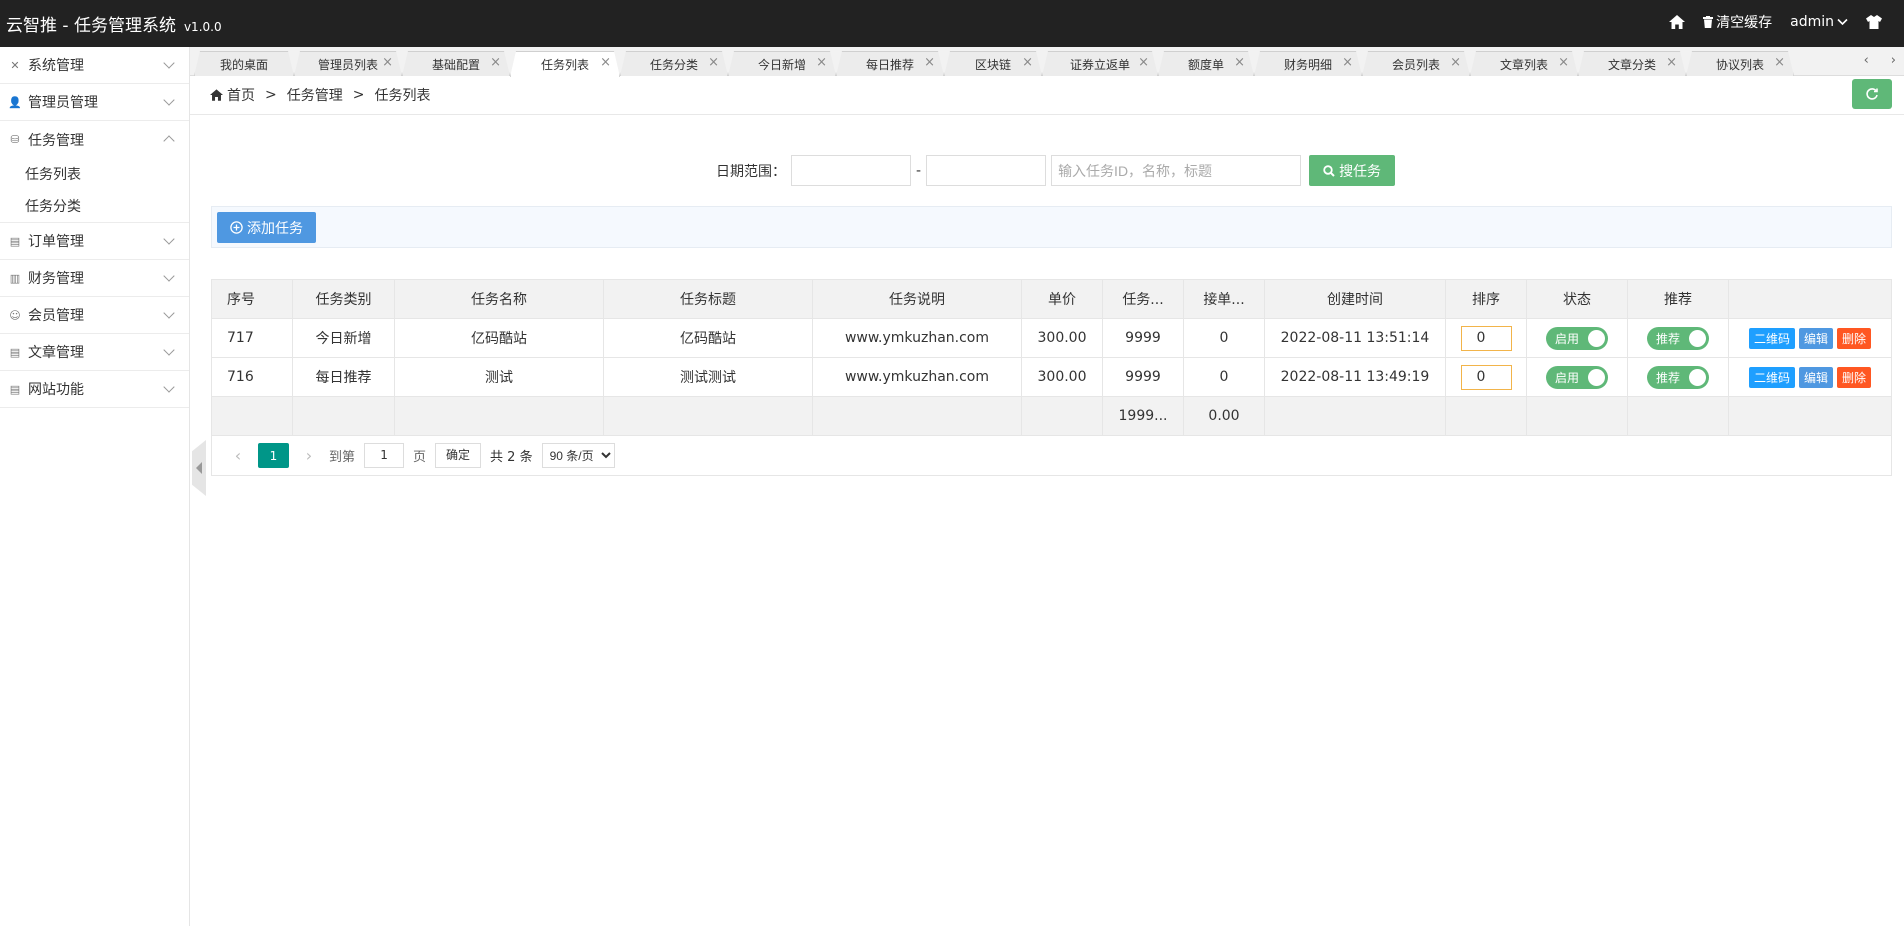 The height and width of the screenshot is (926, 1904). I want to click on goto-confirm-button: 确定, so click(458, 455).